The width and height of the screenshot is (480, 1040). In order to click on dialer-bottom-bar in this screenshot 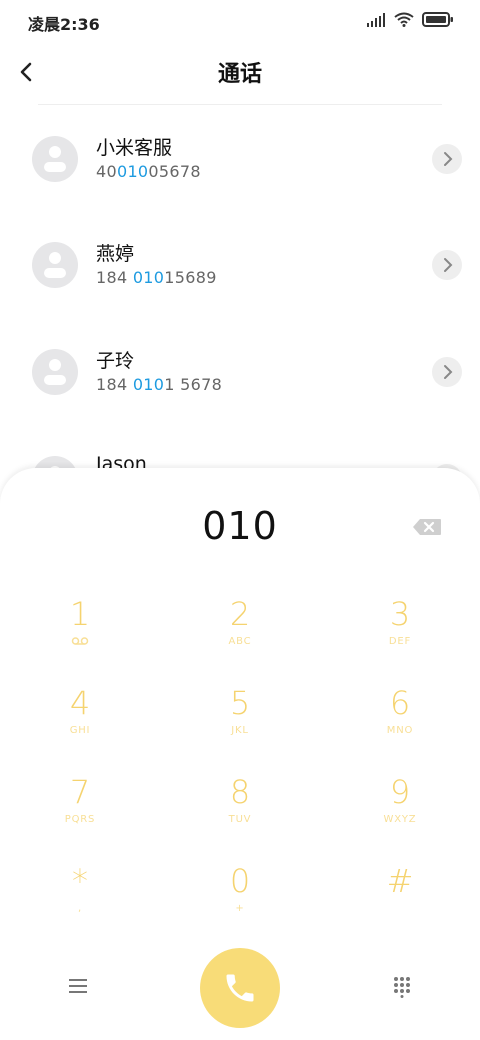, I will do `click(240, 994)`.